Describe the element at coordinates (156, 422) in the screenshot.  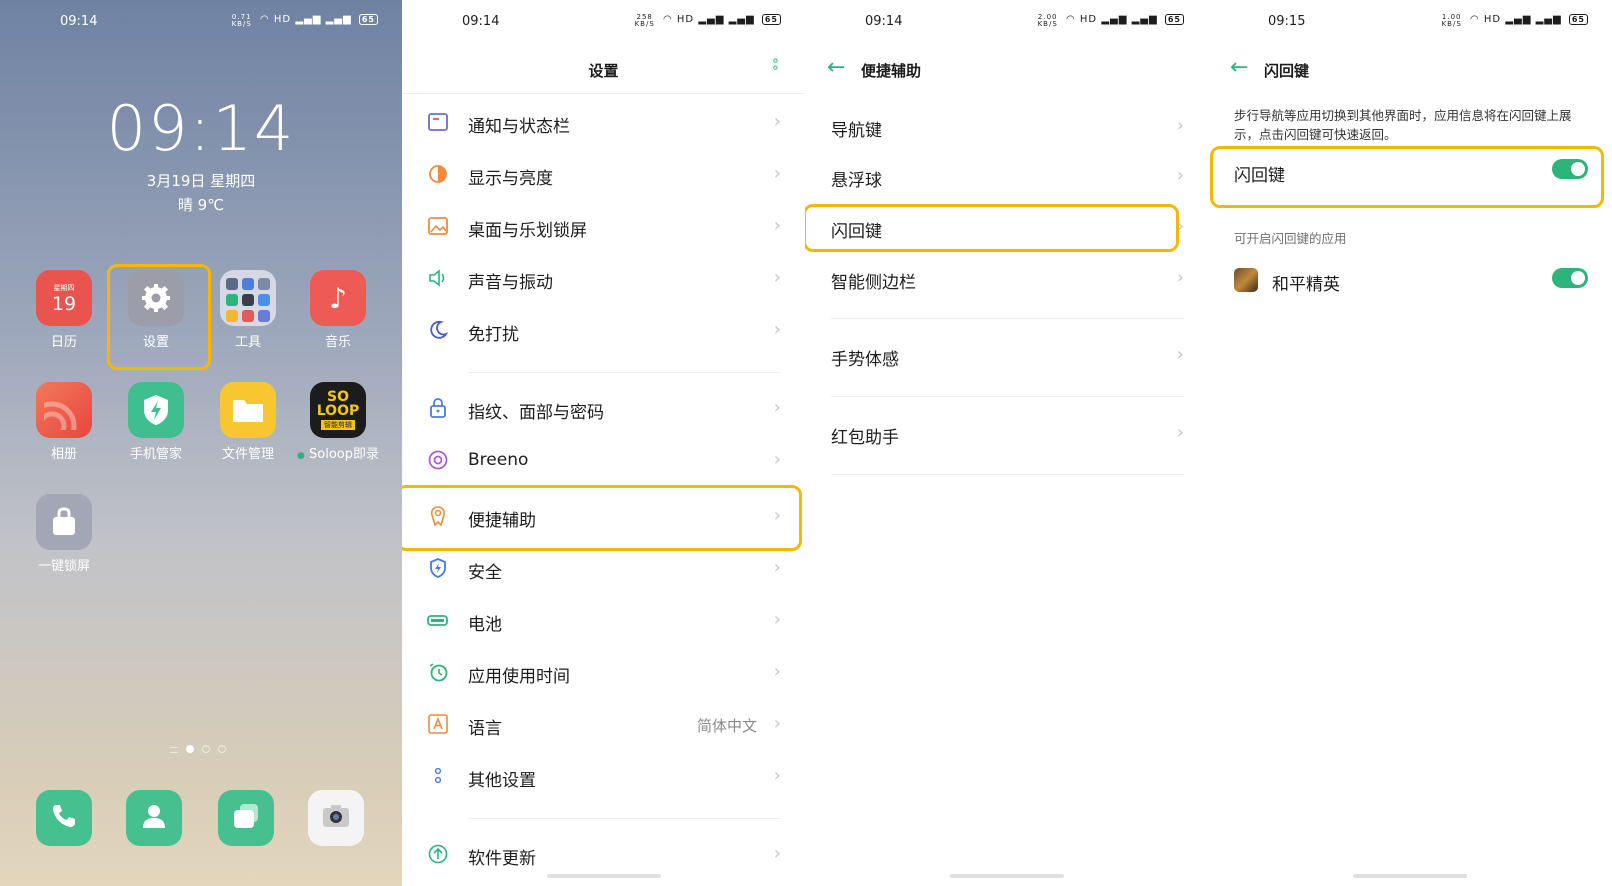
I see `app-phone-manager: 手机管家` at that location.